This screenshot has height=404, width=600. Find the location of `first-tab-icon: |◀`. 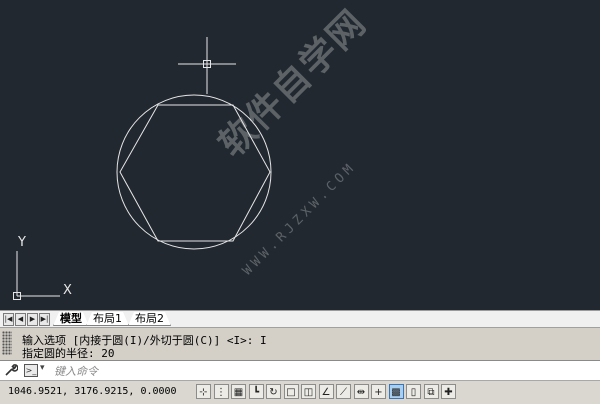

first-tab-icon: |◀ is located at coordinates (8, 319).